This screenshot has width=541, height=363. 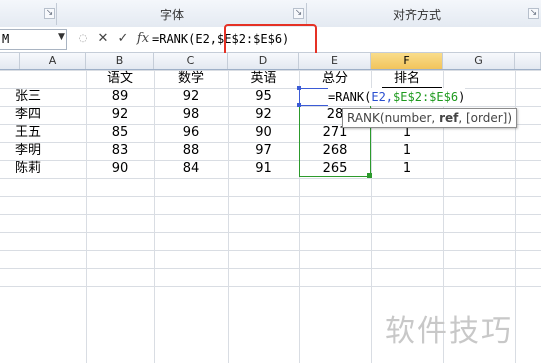 What do you see at coordinates (263, 169) in the screenshot?
I see `cell-english: 91` at bounding box center [263, 169].